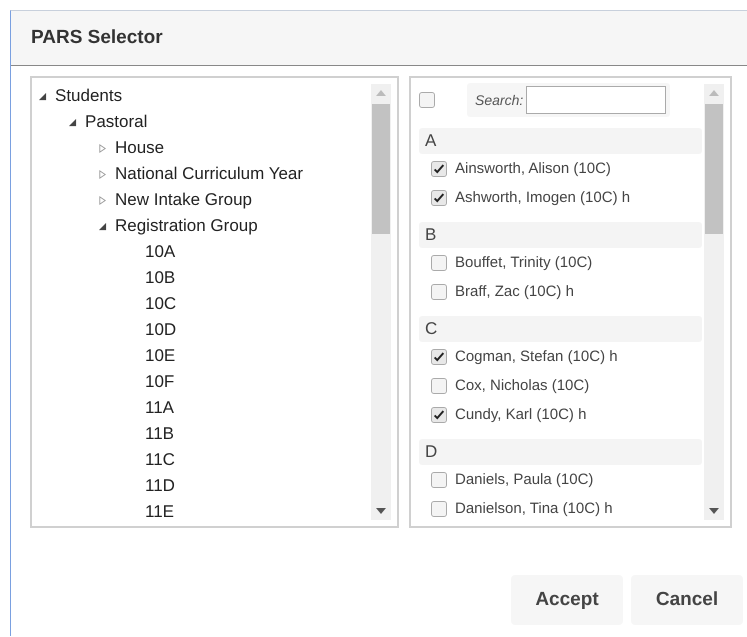 This screenshot has height=637, width=747. I want to click on tree-item: National Curriculum Year, so click(209, 174).